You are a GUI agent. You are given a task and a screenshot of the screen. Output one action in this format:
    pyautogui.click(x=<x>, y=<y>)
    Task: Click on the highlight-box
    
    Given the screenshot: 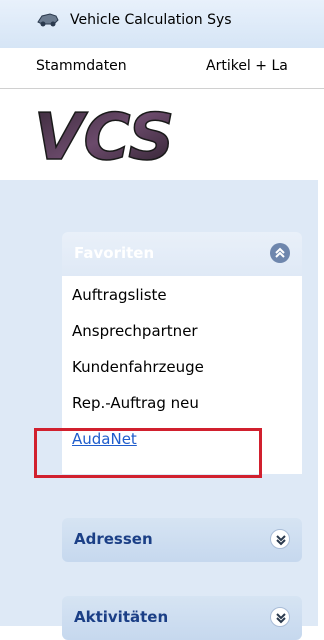 What is the action you would take?
    pyautogui.click(x=148, y=453)
    